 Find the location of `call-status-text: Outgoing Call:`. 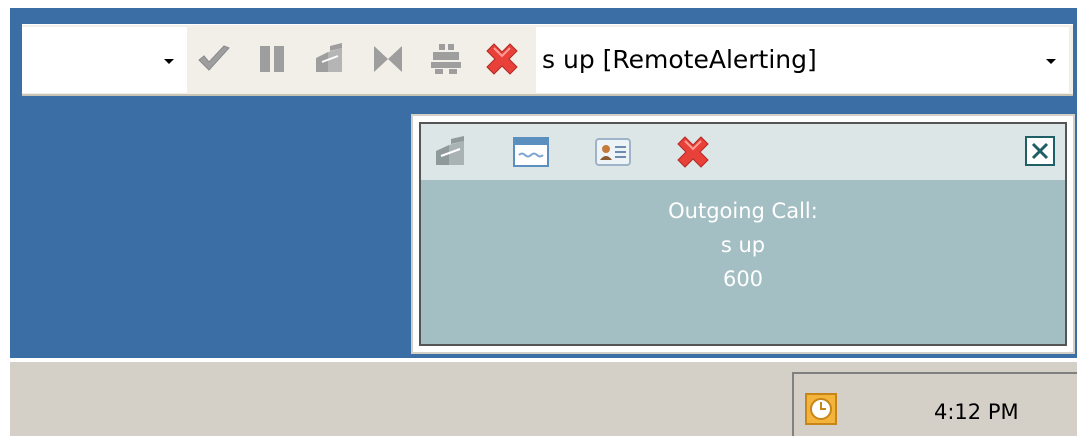

call-status-text: Outgoing Call: is located at coordinates (743, 211).